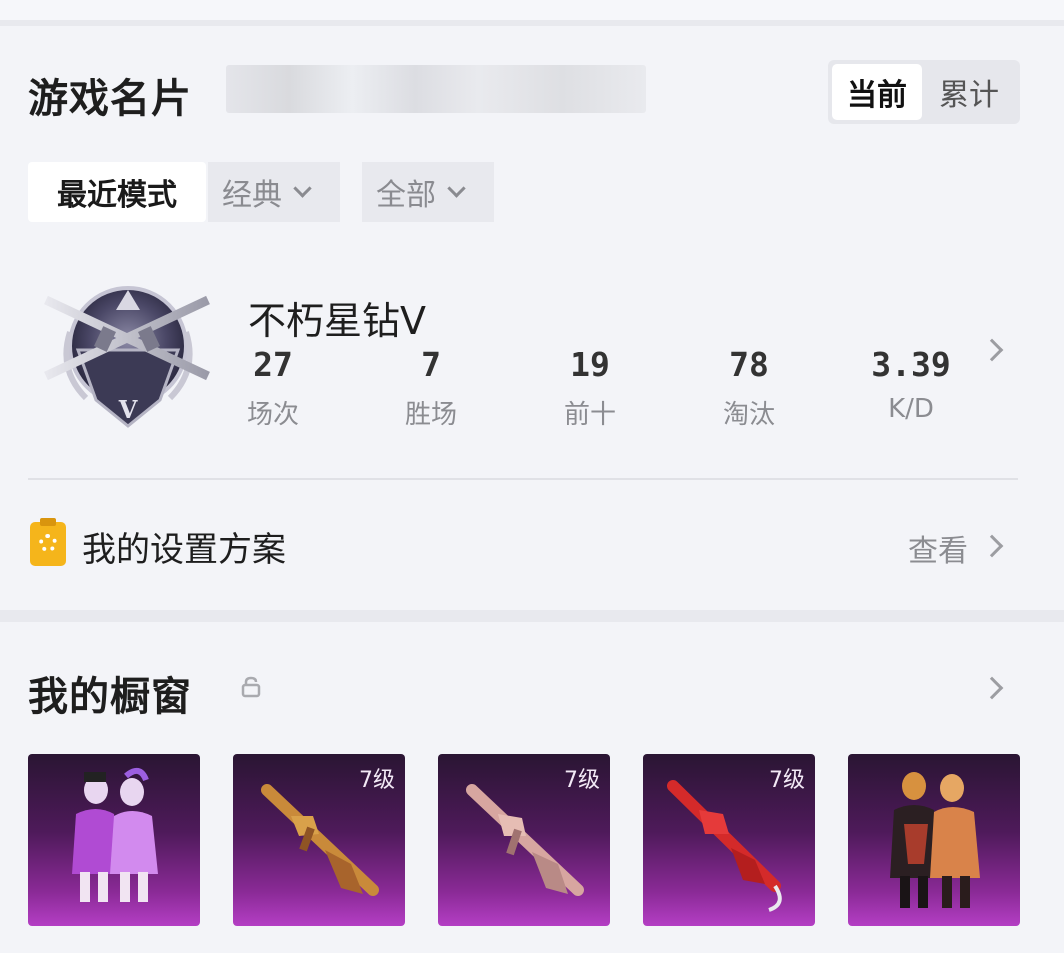 This screenshot has width=1064, height=953. What do you see at coordinates (273, 386) in the screenshot?
I see `stat-matches: 27 场次` at bounding box center [273, 386].